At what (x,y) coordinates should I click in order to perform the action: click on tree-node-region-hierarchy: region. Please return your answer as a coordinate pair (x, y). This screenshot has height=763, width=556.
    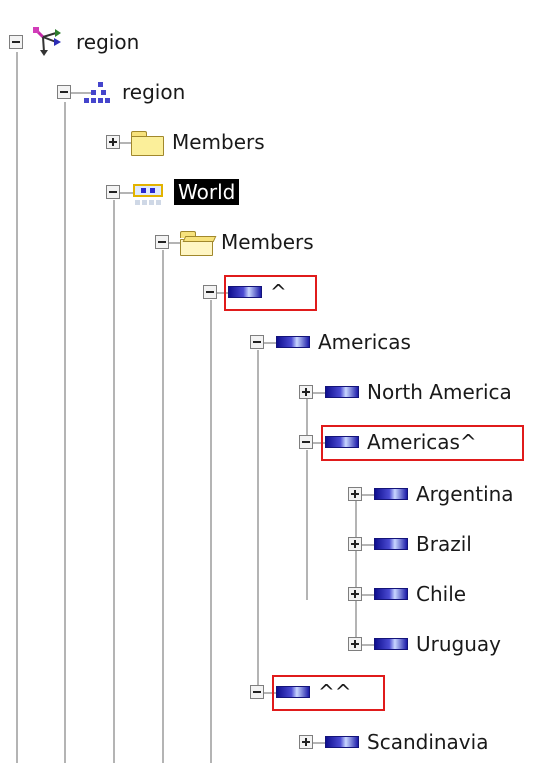
    Looking at the image, I should click on (132, 92).